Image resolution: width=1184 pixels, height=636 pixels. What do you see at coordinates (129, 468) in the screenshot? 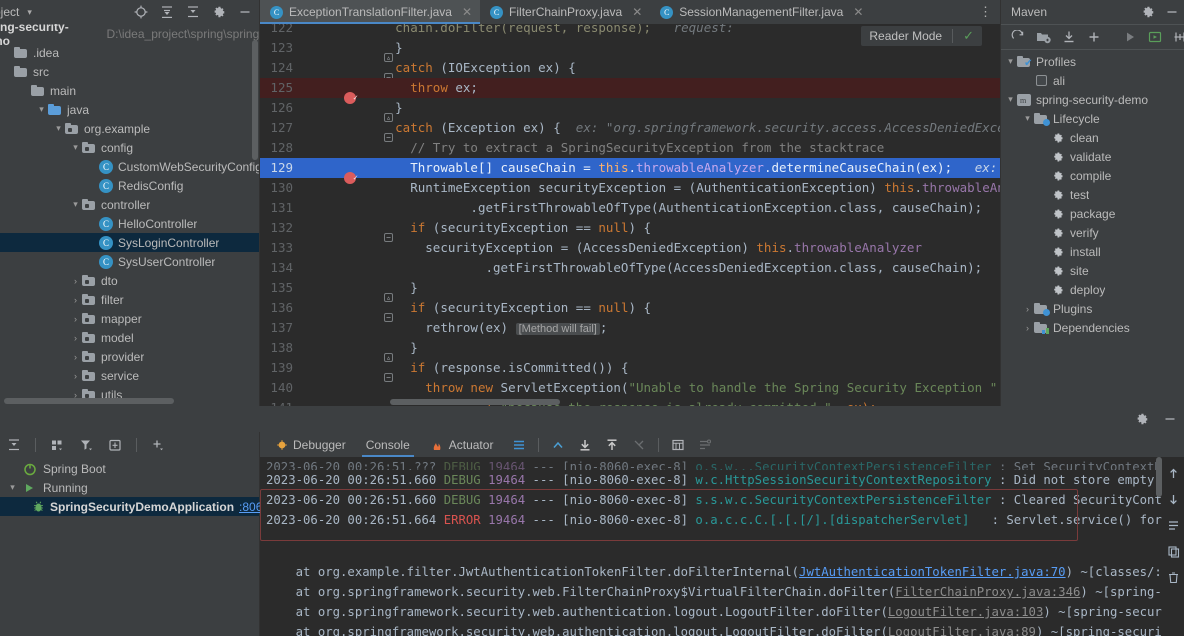
I see `run-tree-item: Spring Boot` at bounding box center [129, 468].